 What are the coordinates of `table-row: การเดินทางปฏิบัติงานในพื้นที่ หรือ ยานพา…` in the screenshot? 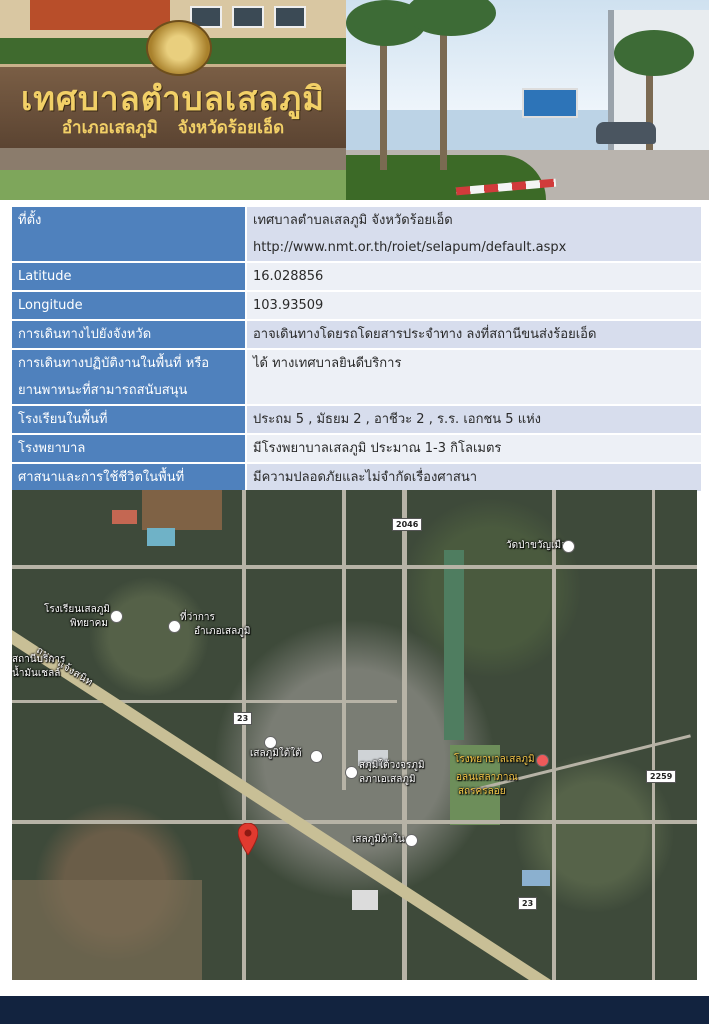 It's located at (356, 377).